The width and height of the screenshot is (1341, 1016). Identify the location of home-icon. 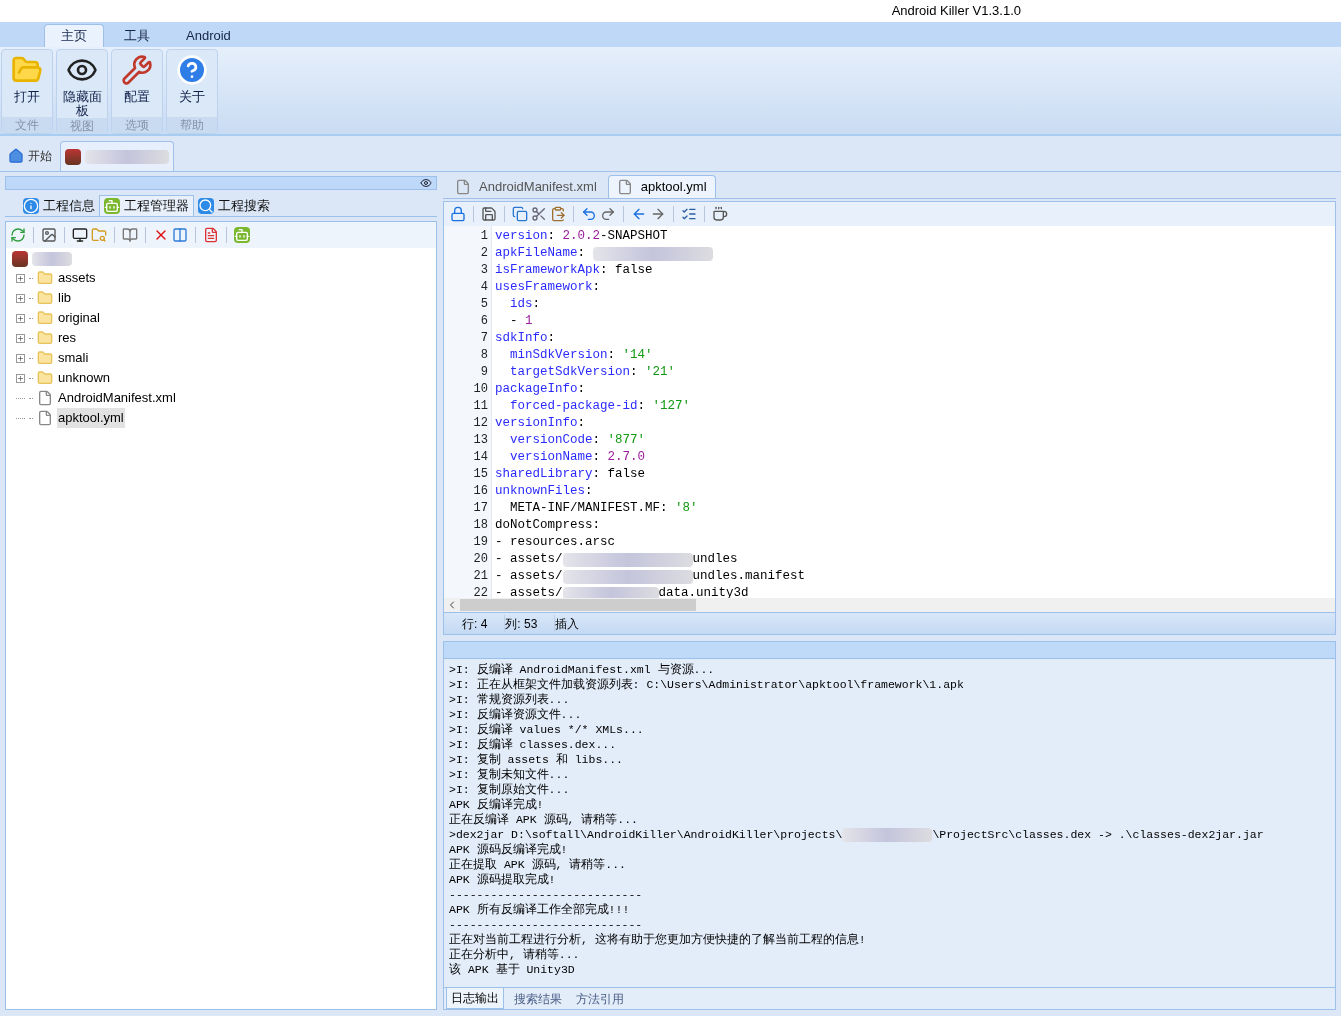
(16, 156).